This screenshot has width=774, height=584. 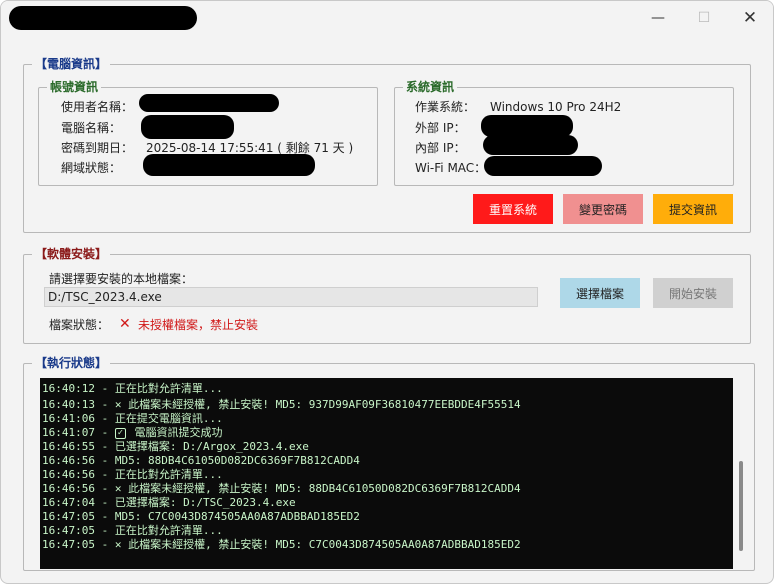 I want to click on file-prompt-label: 請選擇要安裝的本地檔案：, so click(x=121, y=279).